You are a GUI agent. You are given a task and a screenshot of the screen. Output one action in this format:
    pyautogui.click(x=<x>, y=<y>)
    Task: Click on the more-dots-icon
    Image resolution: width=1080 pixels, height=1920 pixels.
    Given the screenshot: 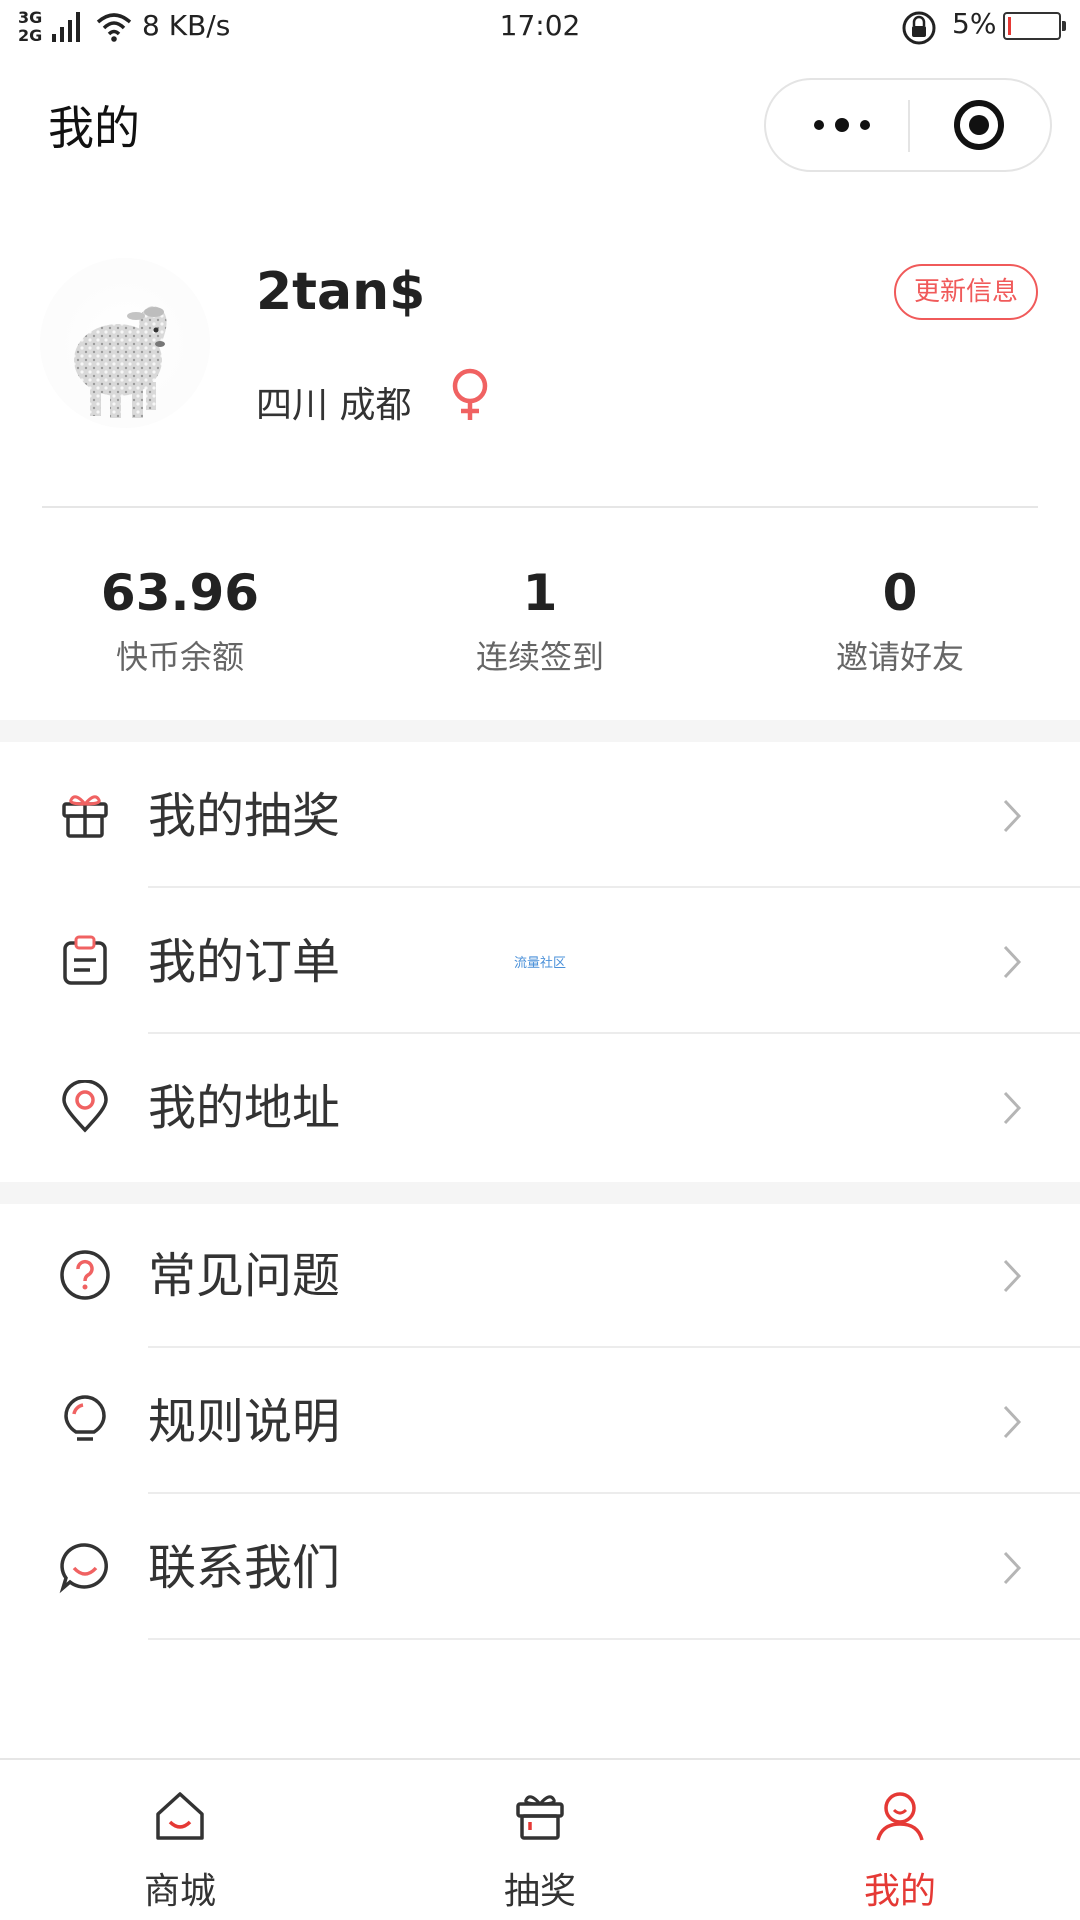 What is the action you would take?
    pyautogui.click(x=842, y=125)
    